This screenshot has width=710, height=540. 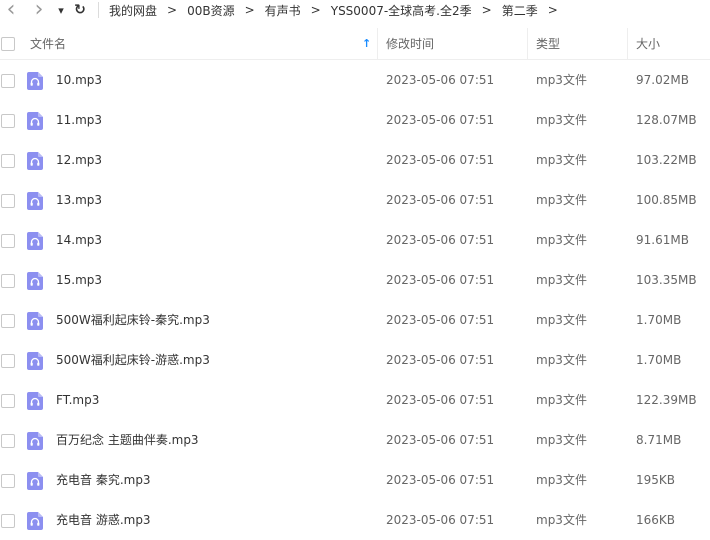 What do you see at coordinates (48, 43) in the screenshot?
I see `column-header-name: 文件名` at bounding box center [48, 43].